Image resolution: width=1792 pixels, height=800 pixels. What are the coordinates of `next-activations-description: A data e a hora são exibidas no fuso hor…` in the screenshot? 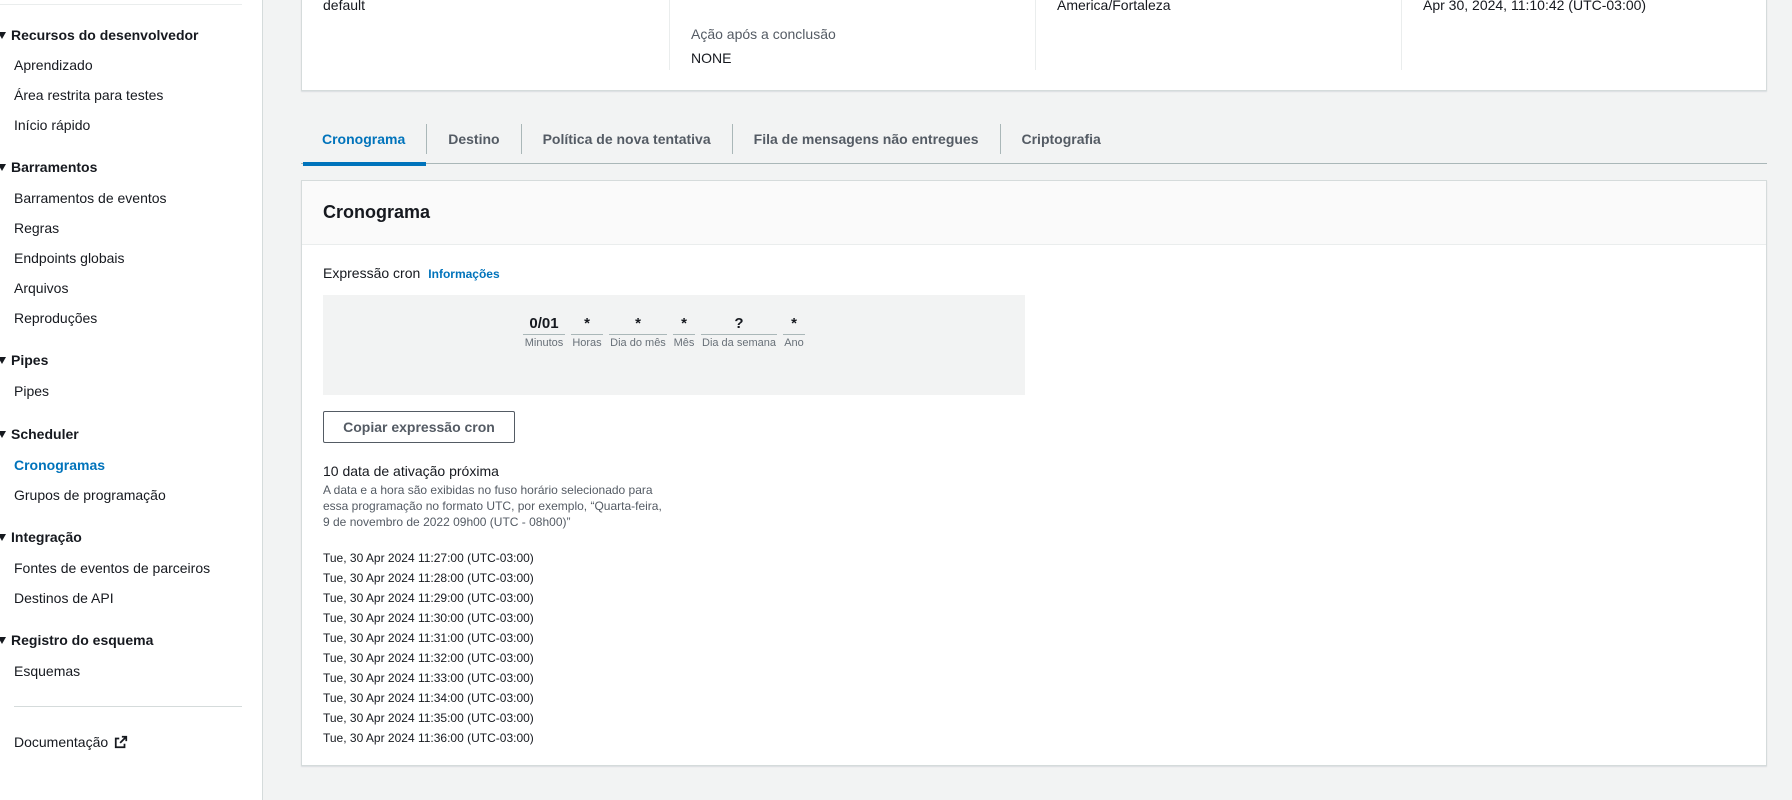 It's located at (492, 506).